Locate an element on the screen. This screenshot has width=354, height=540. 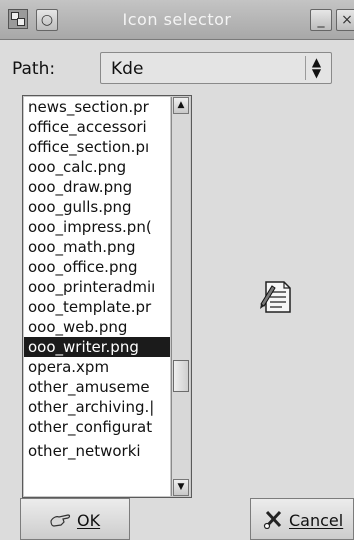
path-row: Path: Kde ▲ ▼ is located at coordinates (177, 69).